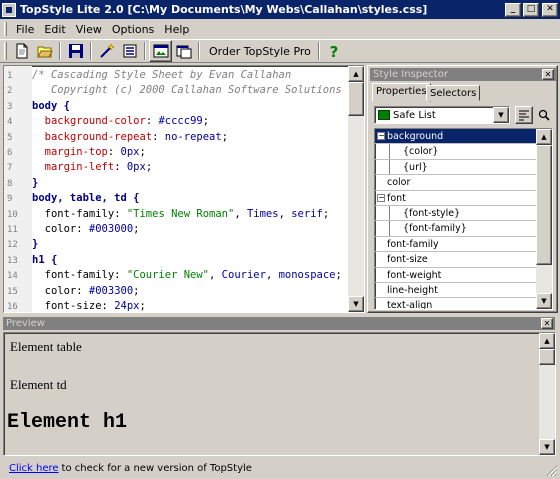  Describe the element at coordinates (98, 136) in the screenshot. I see `code-token: background-repeat` at that location.